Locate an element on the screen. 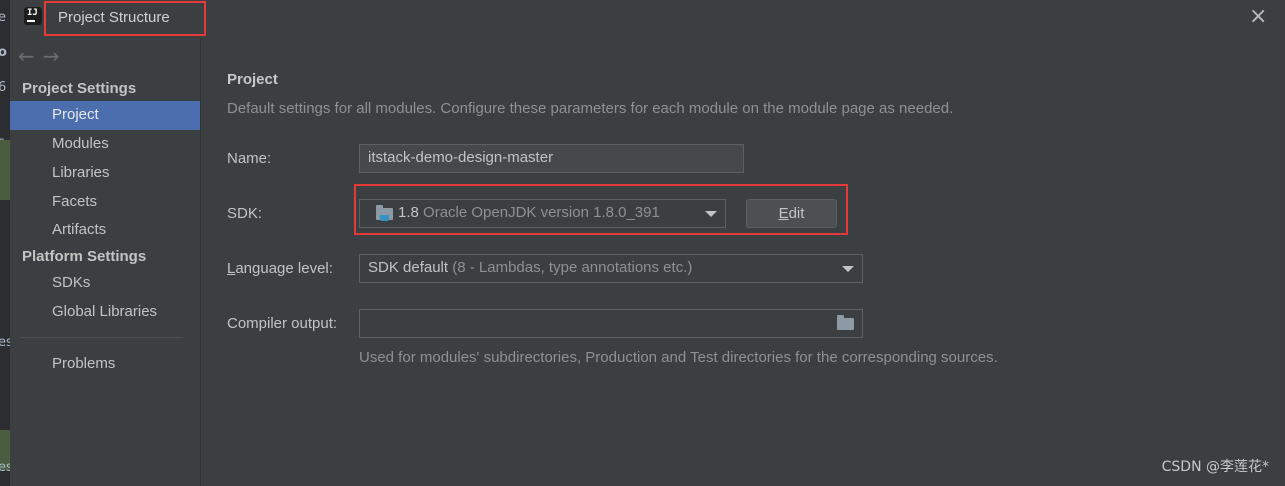 The height and width of the screenshot is (486, 1285). watermark: CSDN @李莲花* is located at coordinates (1215, 467).